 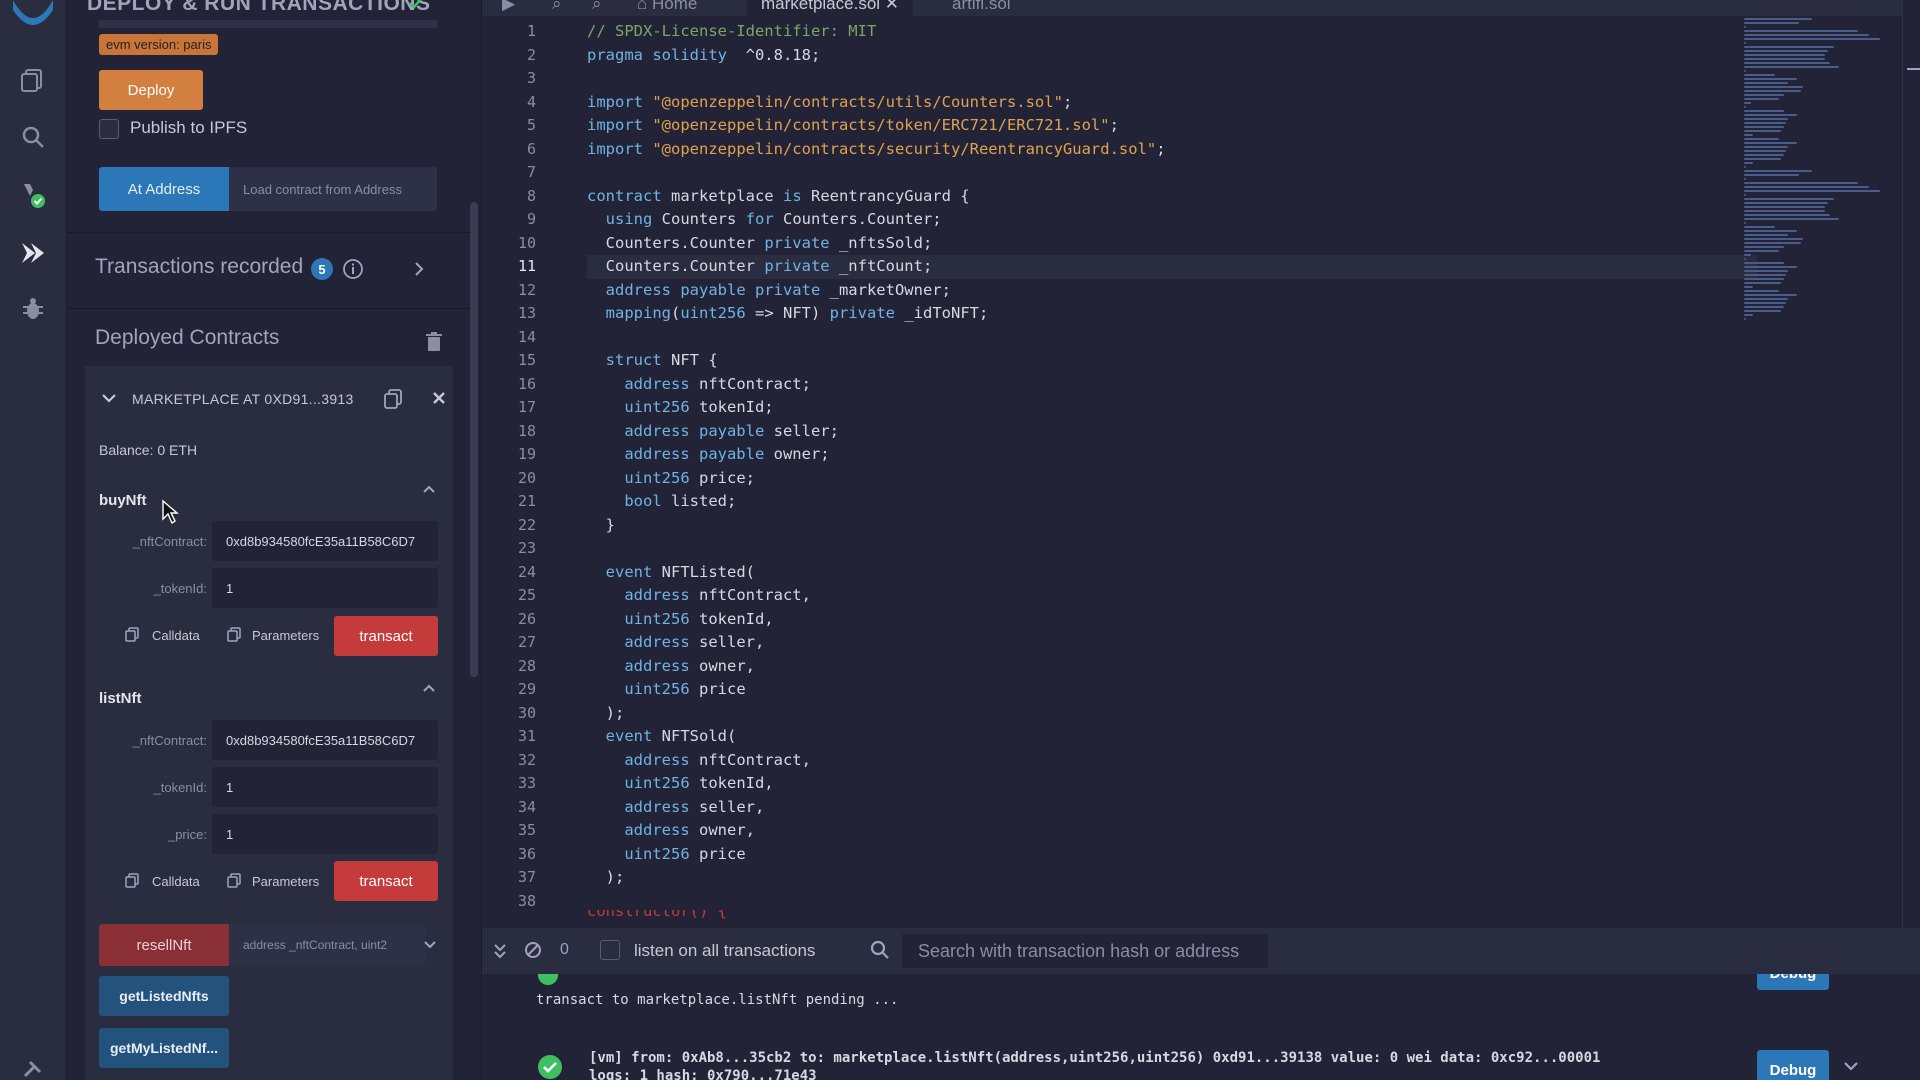 I want to click on deploy-run-icon, so click(x=33, y=253).